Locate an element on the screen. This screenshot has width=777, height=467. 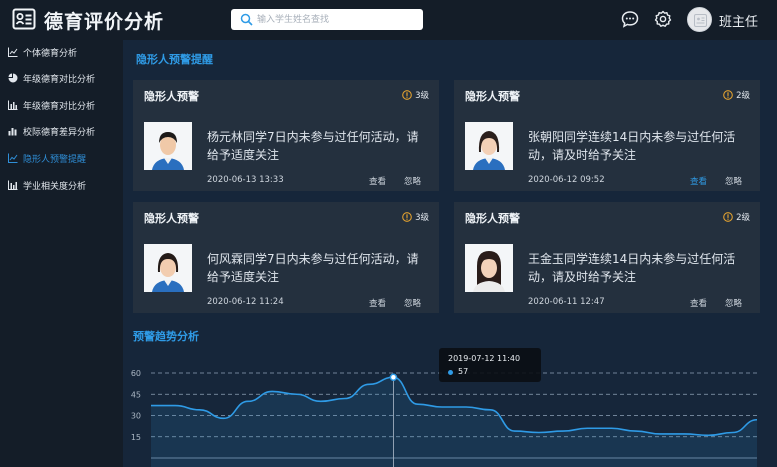
app-header: 德育评价分析 班主任 is located at coordinates (388, 20).